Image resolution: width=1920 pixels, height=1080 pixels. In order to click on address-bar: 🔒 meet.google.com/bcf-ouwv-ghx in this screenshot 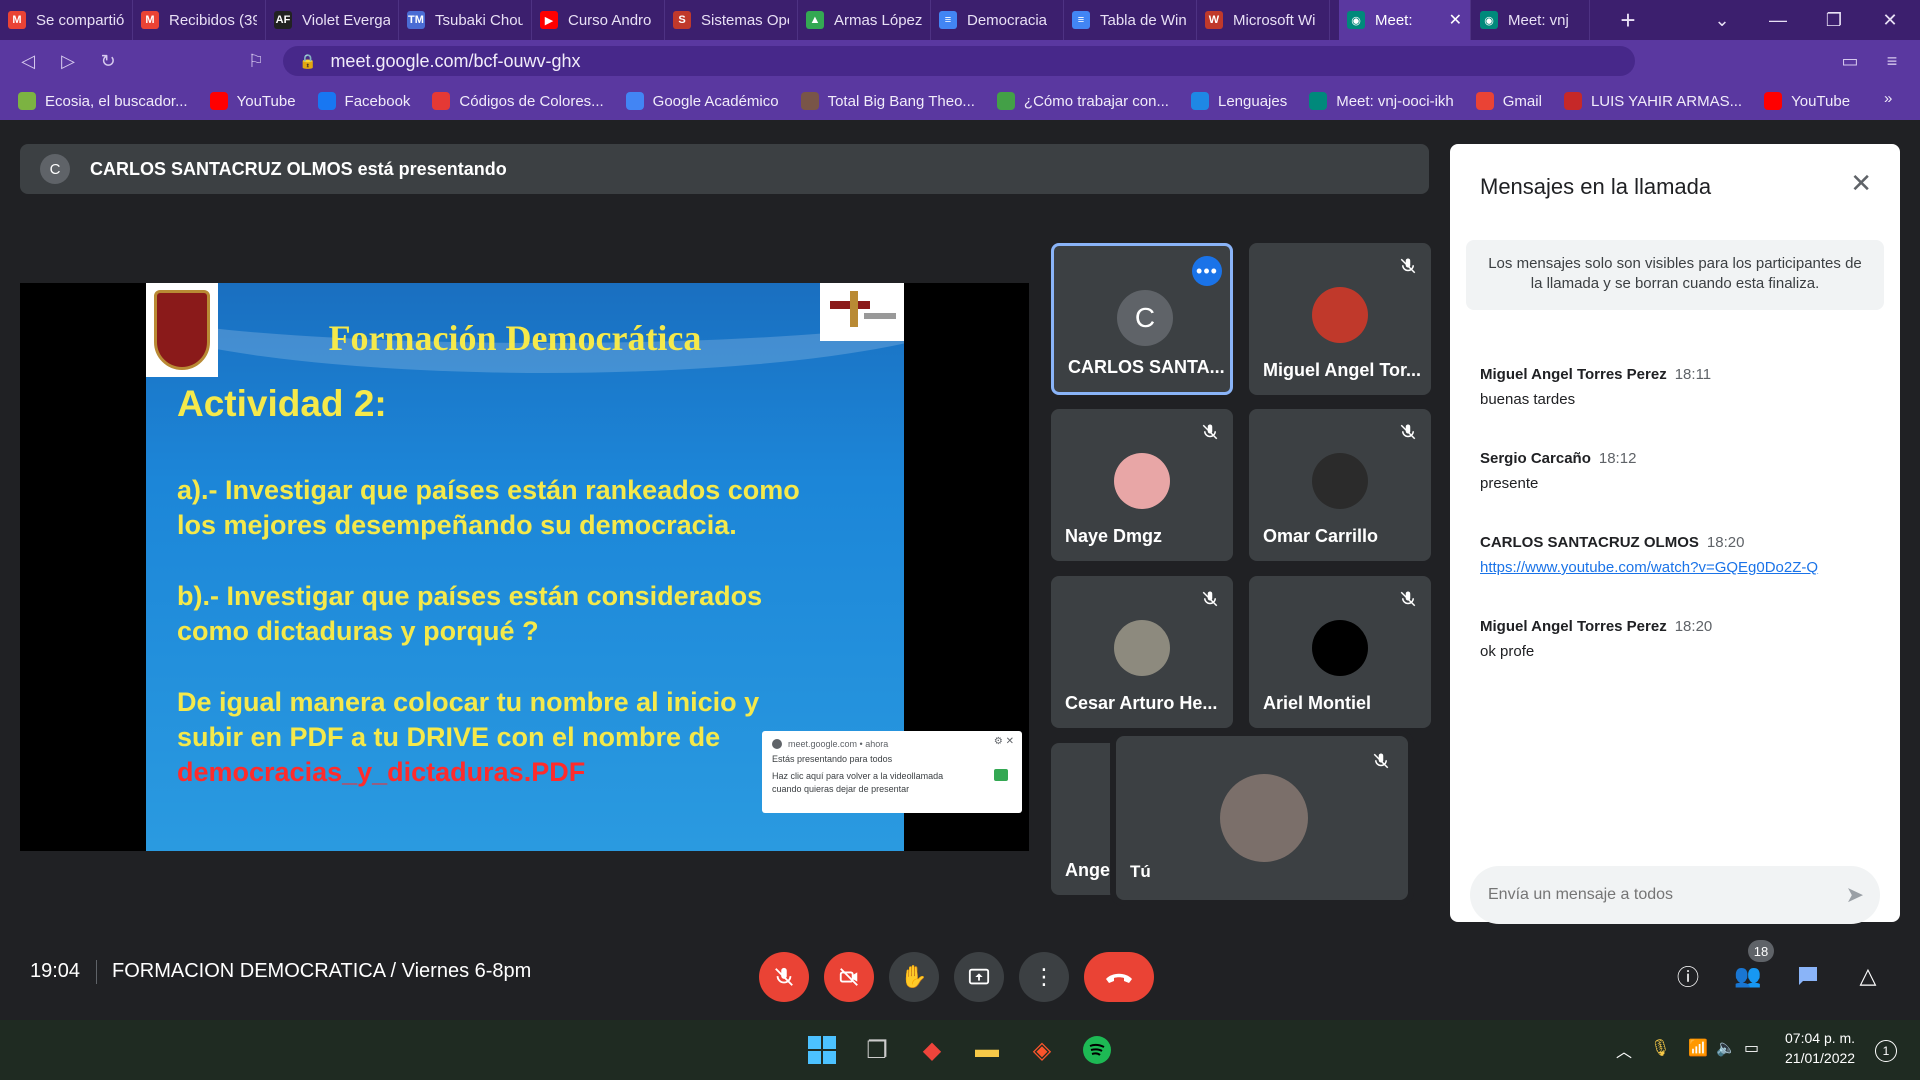, I will do `click(959, 61)`.